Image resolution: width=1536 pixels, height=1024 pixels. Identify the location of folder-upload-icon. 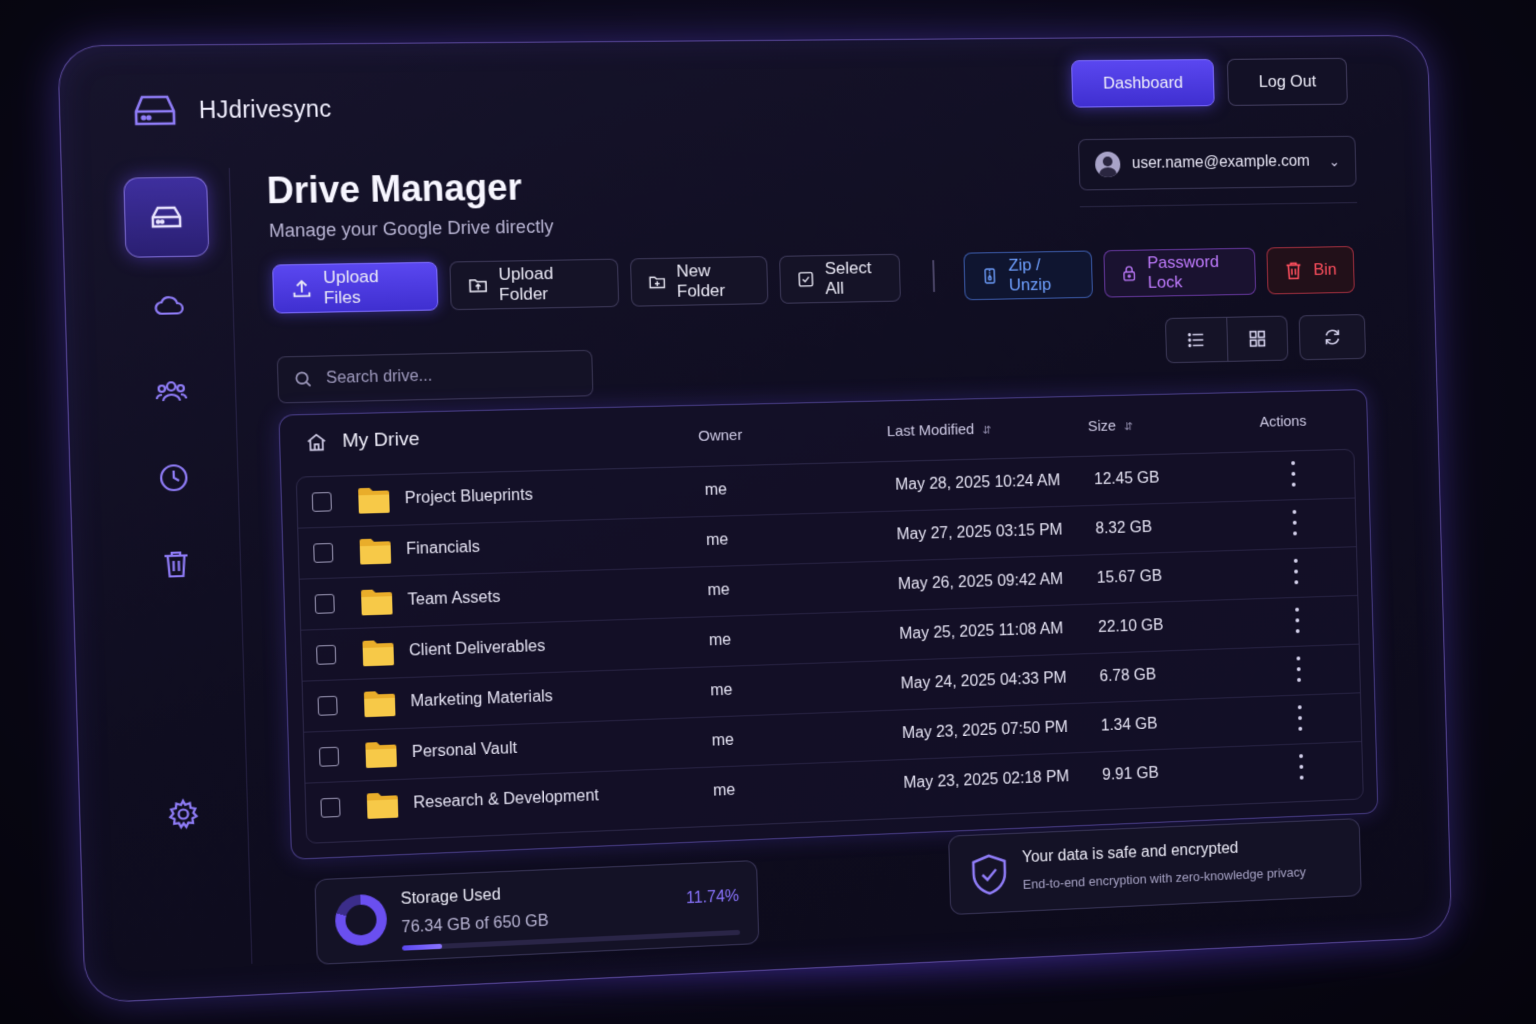
(478, 285).